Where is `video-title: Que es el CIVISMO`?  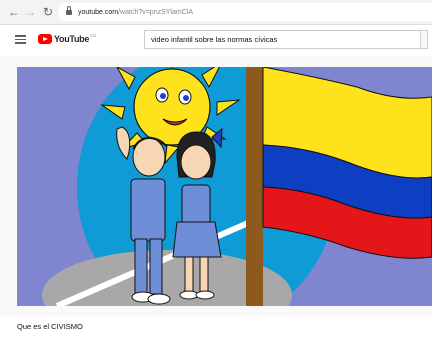
video-title: Que es el CIVISMO is located at coordinates (50, 326).